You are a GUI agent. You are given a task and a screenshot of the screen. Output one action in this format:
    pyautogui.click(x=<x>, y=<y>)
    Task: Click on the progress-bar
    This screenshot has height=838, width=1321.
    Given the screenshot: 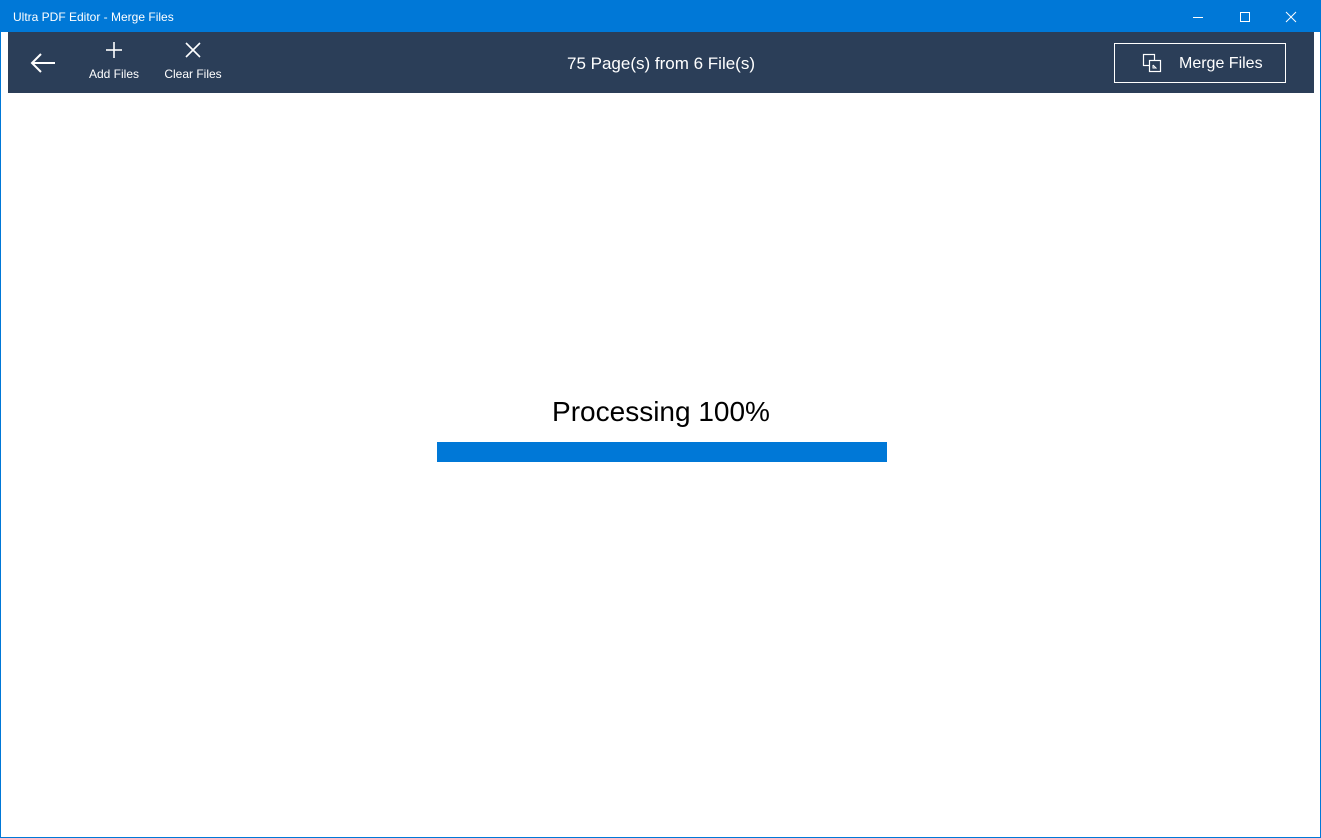 What is the action you would take?
    pyautogui.click(x=662, y=452)
    